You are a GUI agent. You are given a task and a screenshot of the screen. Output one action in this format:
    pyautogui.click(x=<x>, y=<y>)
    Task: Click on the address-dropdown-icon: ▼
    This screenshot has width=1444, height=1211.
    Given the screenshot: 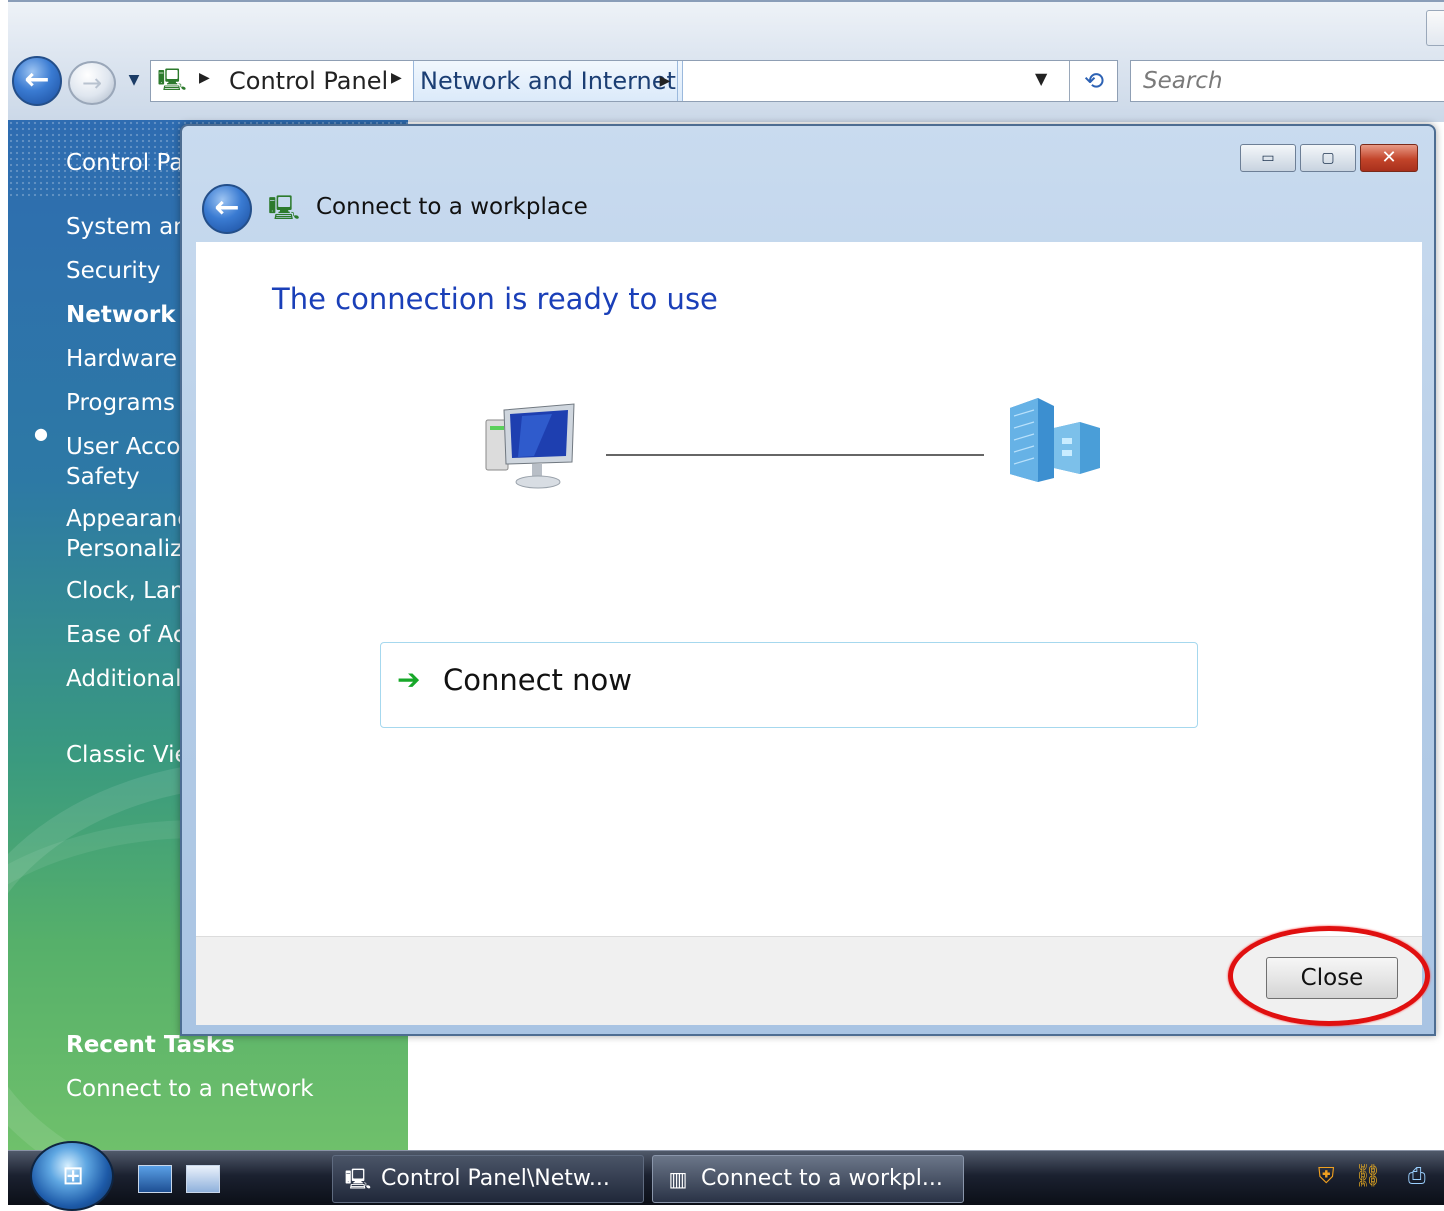 What is the action you would take?
    pyautogui.click(x=1041, y=78)
    